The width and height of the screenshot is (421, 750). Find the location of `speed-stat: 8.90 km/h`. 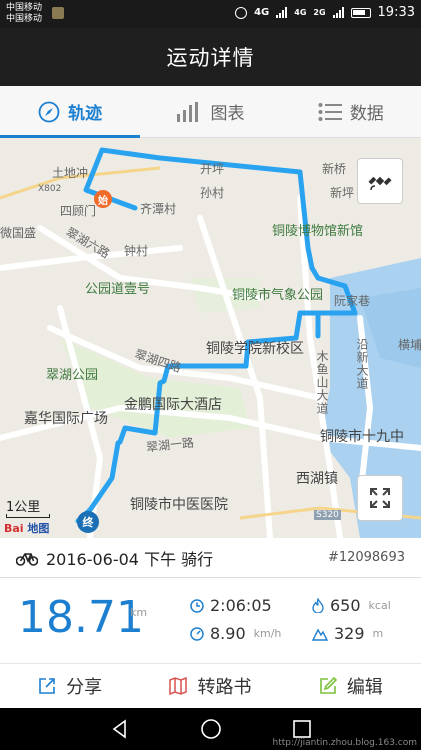

speed-stat: 8.90 km/h is located at coordinates (235, 633).